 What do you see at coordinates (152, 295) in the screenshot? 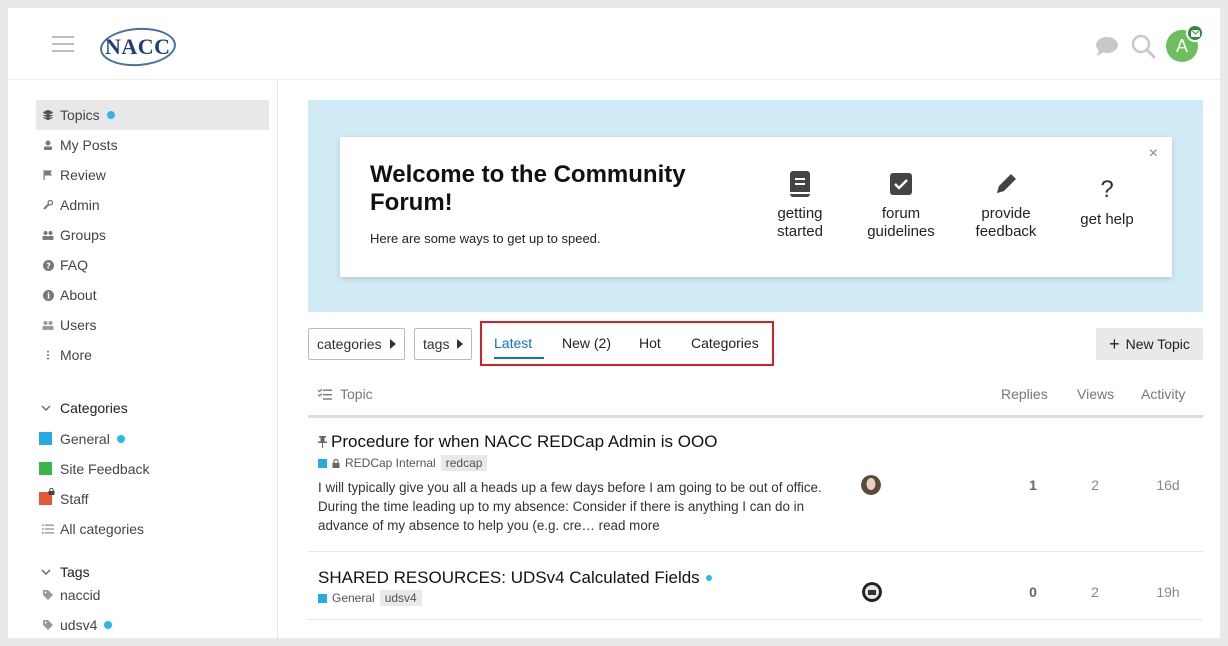
I see `sidebar-item-about: i About` at bounding box center [152, 295].